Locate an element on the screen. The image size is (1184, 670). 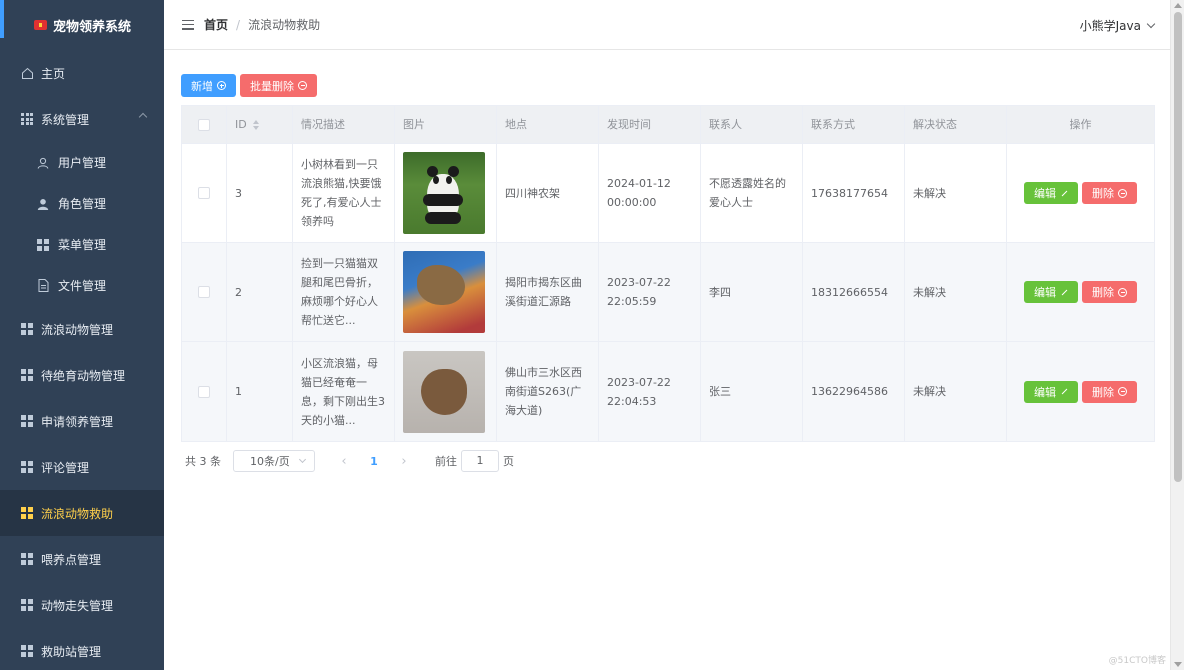
sidebar-item-neuter: 待绝育动物管理 is located at coordinates (82, 375).